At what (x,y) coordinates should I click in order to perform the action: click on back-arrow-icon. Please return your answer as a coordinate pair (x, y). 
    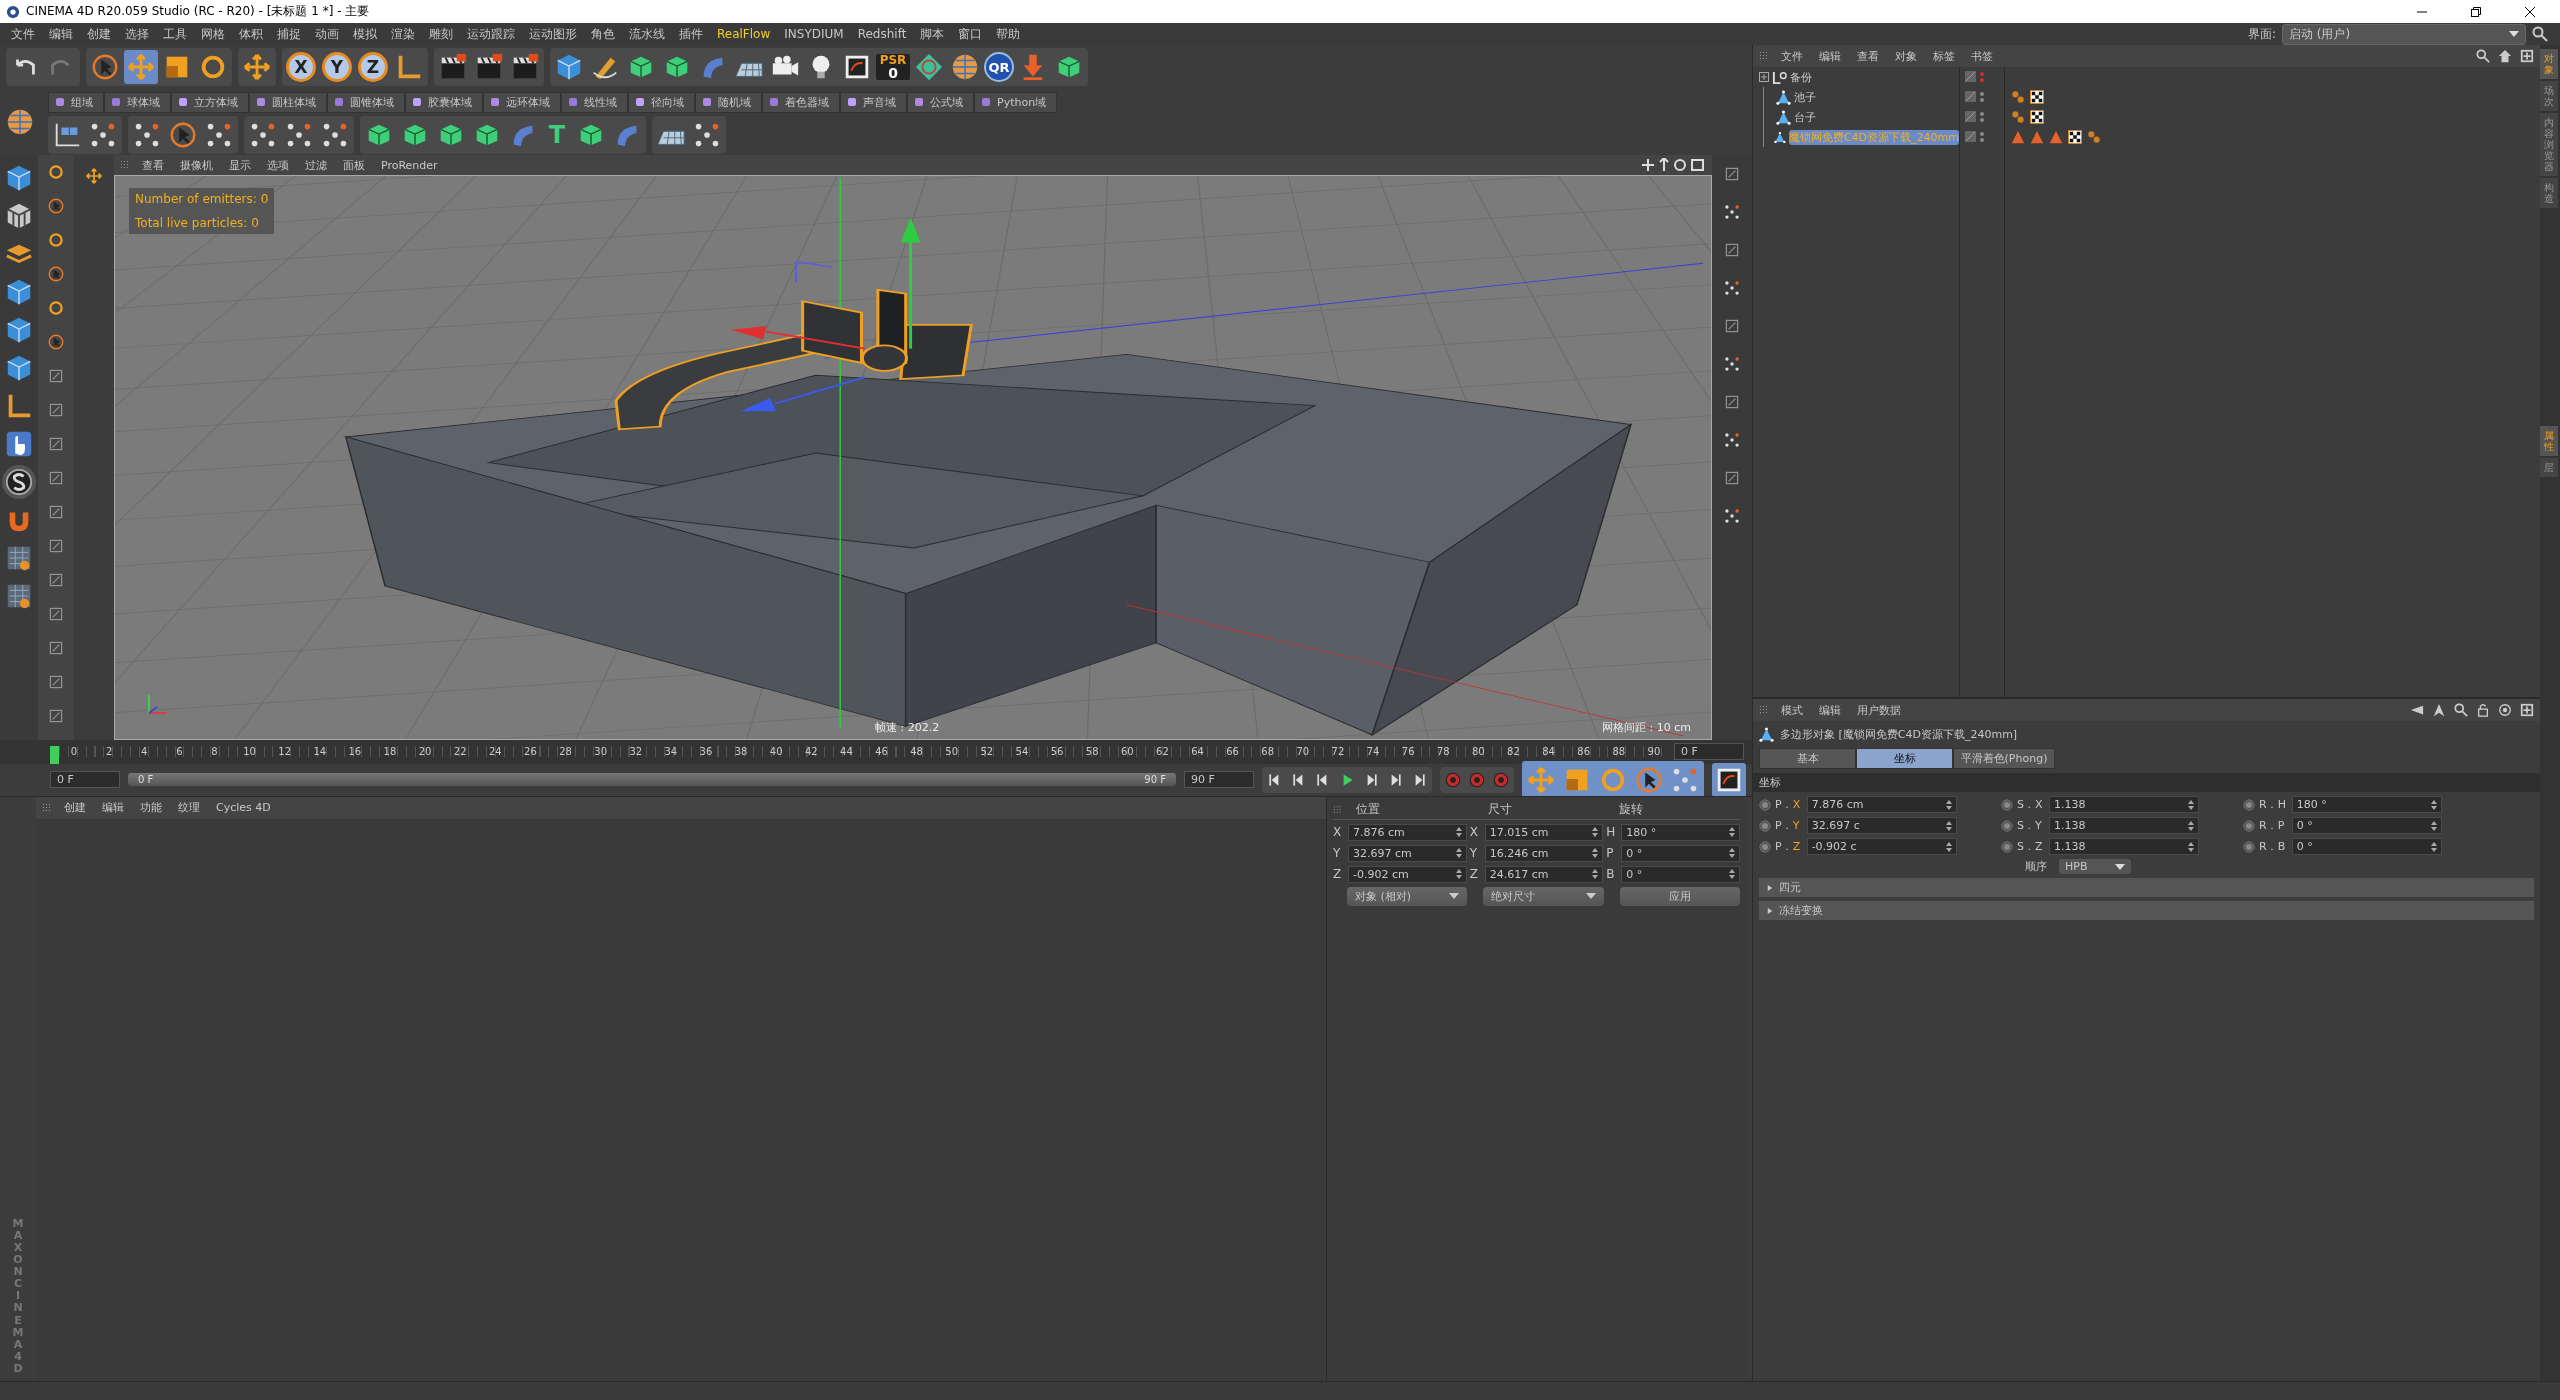
    Looking at the image, I should click on (2417, 710).